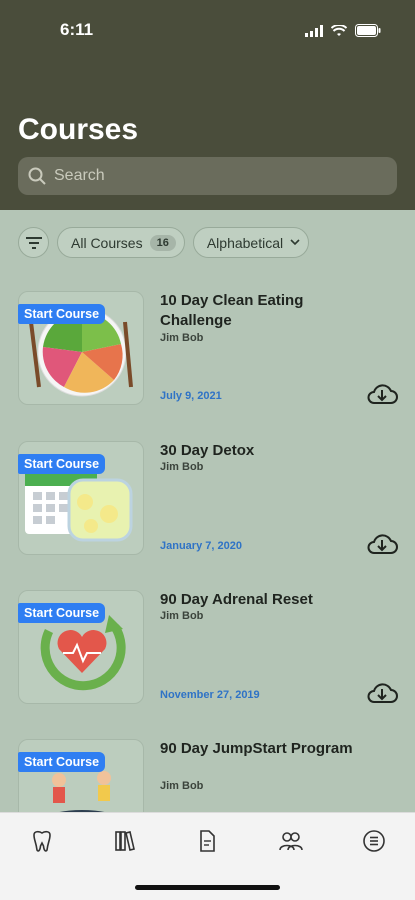  I want to click on tooth-icon, so click(42, 841).